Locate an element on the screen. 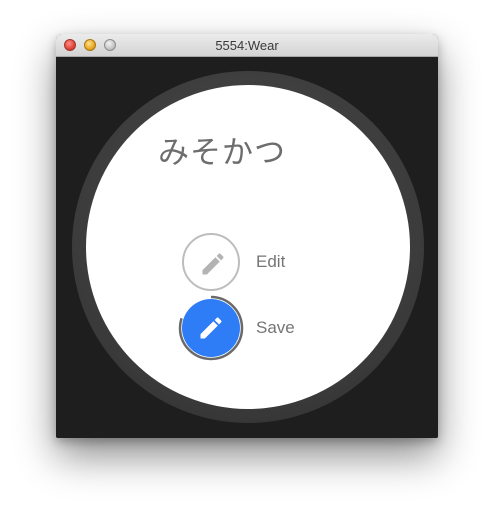 This screenshot has height=516, width=494. save-action: Save is located at coordinates (260, 328).